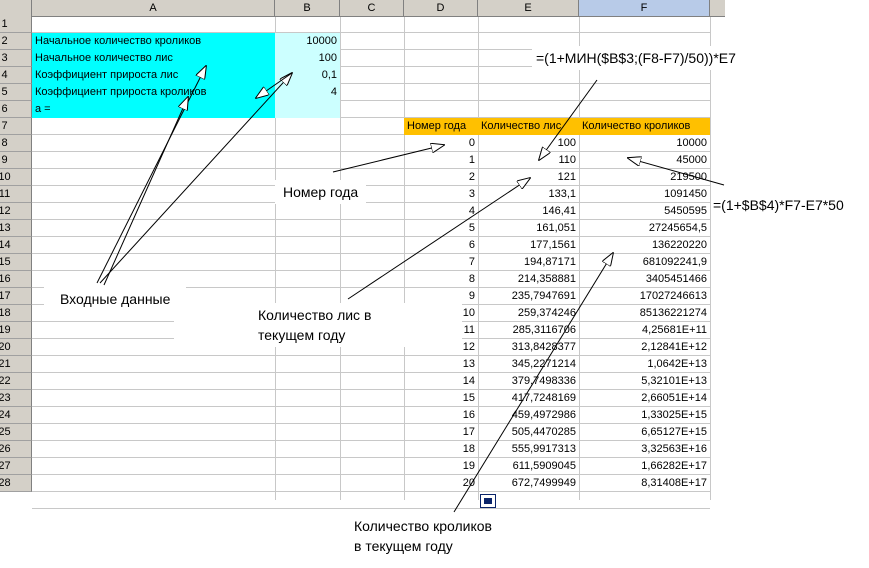 Image resolution: width=869 pixels, height=568 pixels. Describe the element at coordinates (644, 126) in the screenshot. I see `table-header-rabbits: Количество кроликов` at that location.